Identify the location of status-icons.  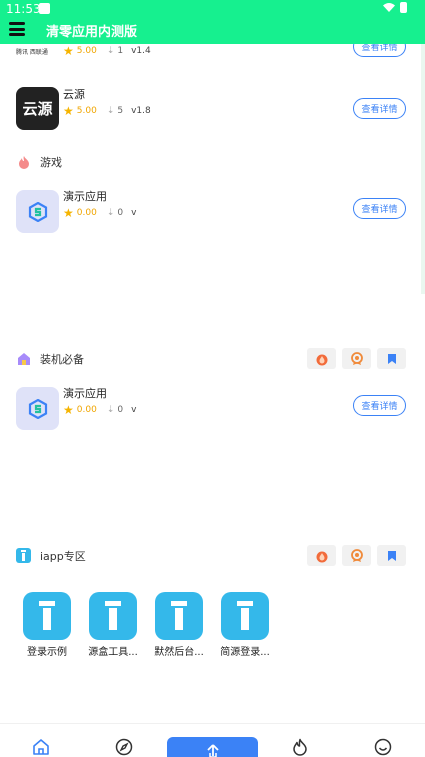
(395, 7).